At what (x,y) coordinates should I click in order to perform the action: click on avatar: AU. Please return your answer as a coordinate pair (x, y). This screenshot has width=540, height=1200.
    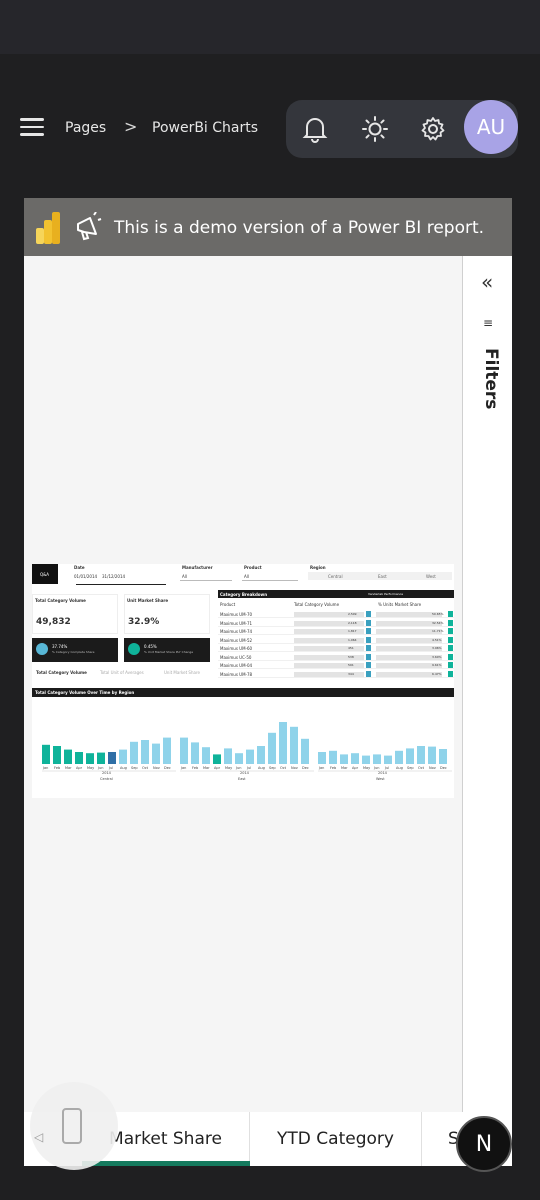
    Looking at the image, I should click on (491, 127).